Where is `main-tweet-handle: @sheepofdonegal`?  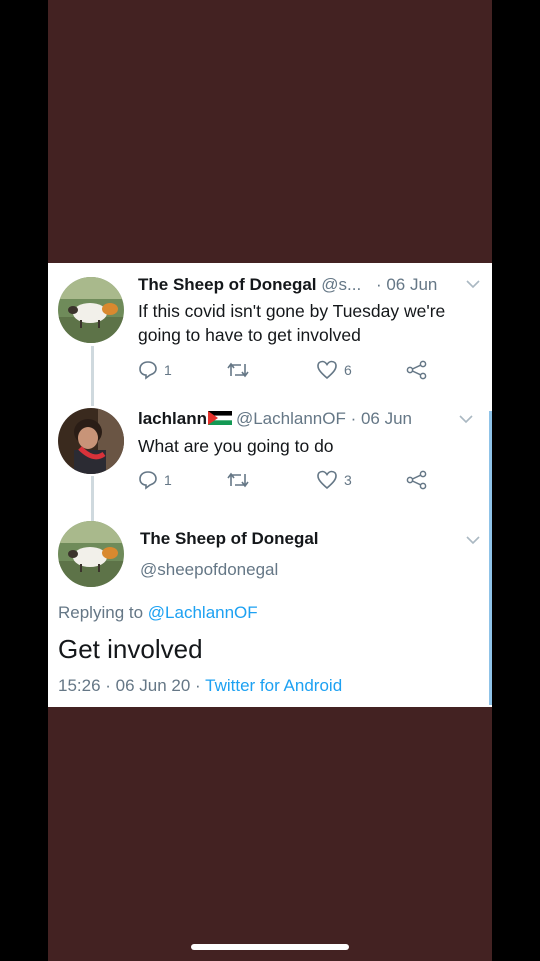 main-tweet-handle: @sheepofdonegal is located at coordinates (209, 570).